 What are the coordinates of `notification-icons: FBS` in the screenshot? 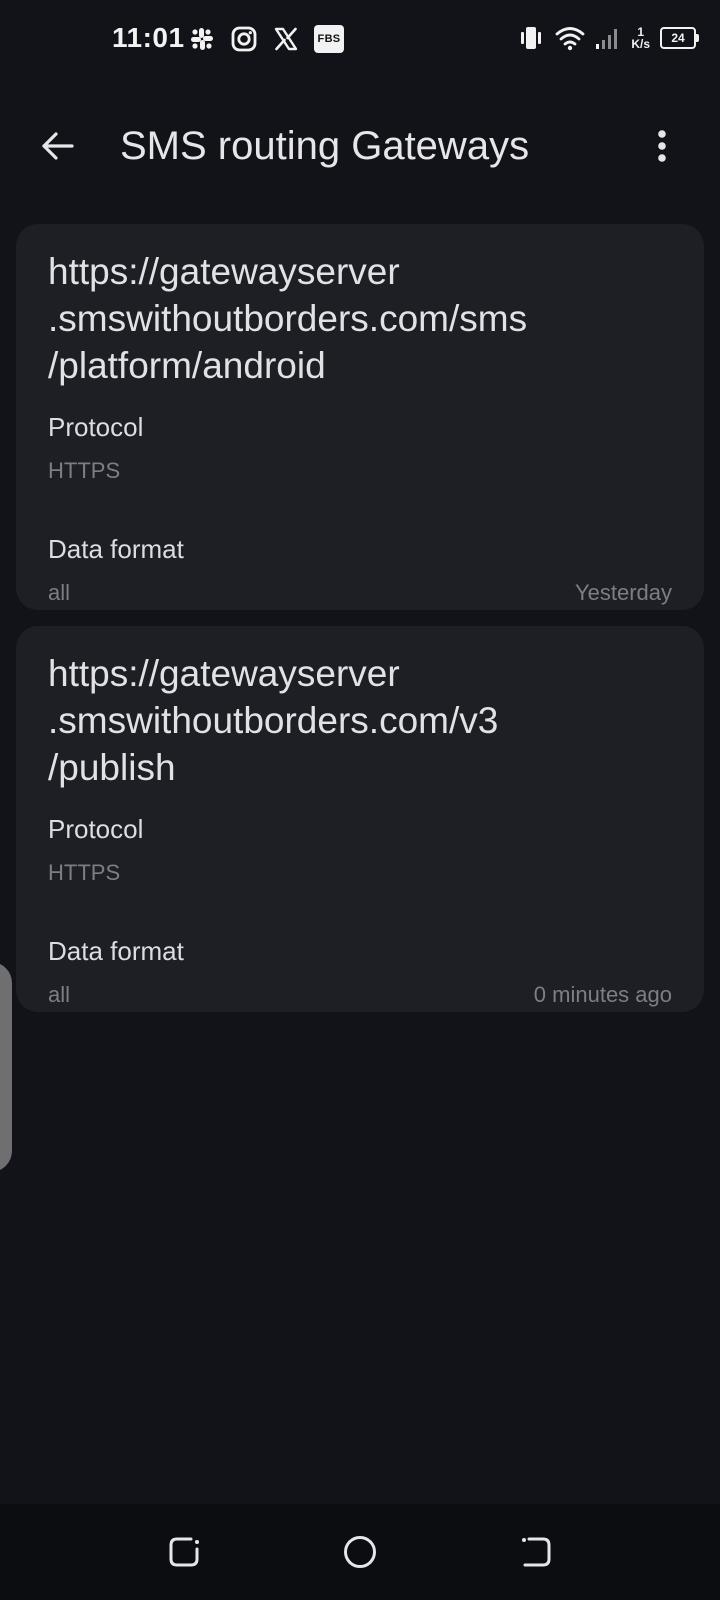 It's located at (266, 39).